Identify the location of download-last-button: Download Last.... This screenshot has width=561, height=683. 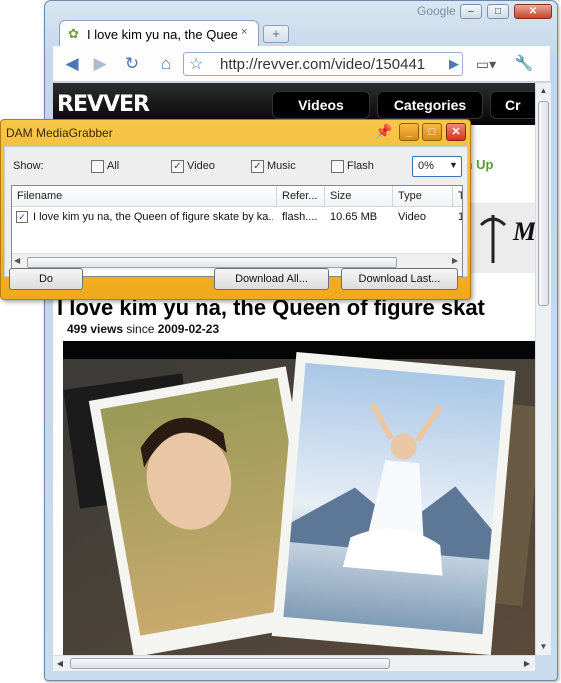
(399, 279).